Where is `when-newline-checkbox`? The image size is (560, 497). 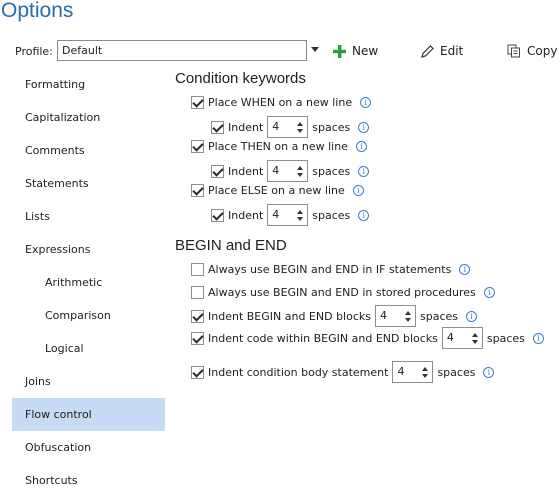
when-newline-checkbox is located at coordinates (197, 102).